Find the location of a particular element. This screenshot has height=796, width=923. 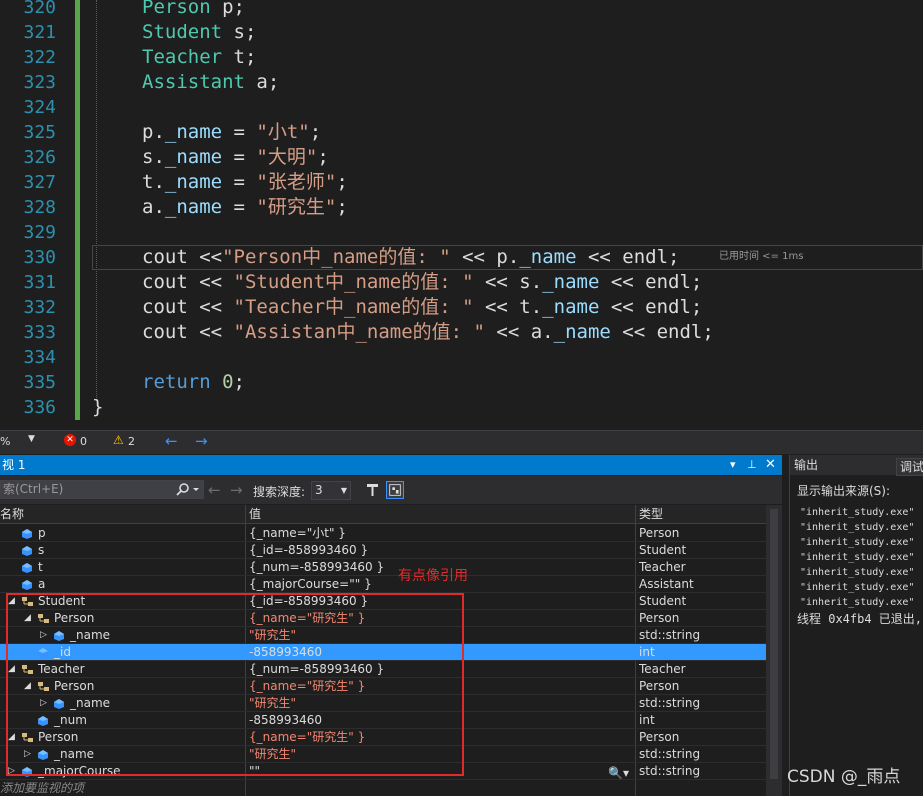

code-token: << t. is located at coordinates (508, 307).